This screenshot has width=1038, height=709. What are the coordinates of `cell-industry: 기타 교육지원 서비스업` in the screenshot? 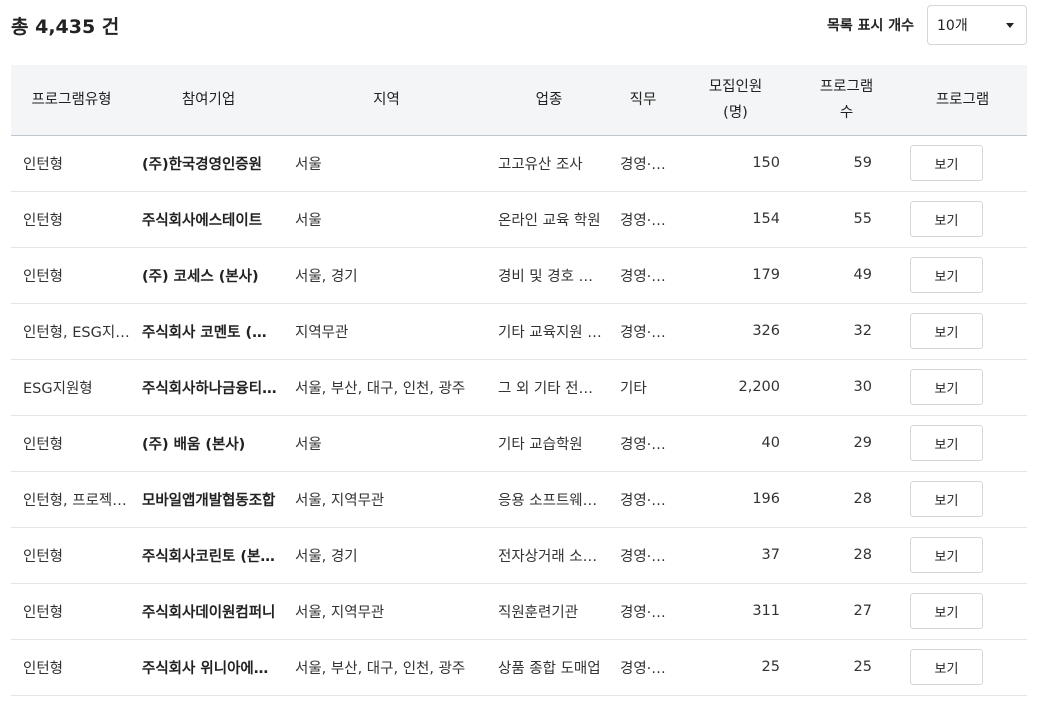 It's located at (554, 332).